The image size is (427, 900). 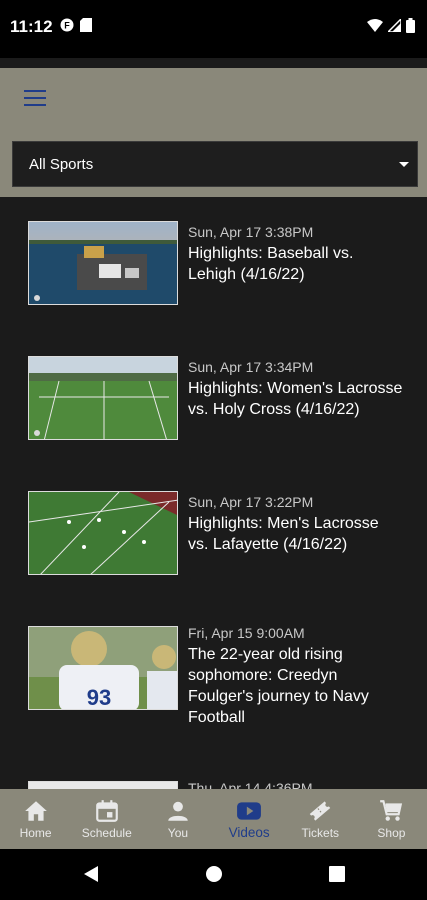 I want to click on video-date: Sun, Apr 17 3:34PM, so click(x=251, y=367).